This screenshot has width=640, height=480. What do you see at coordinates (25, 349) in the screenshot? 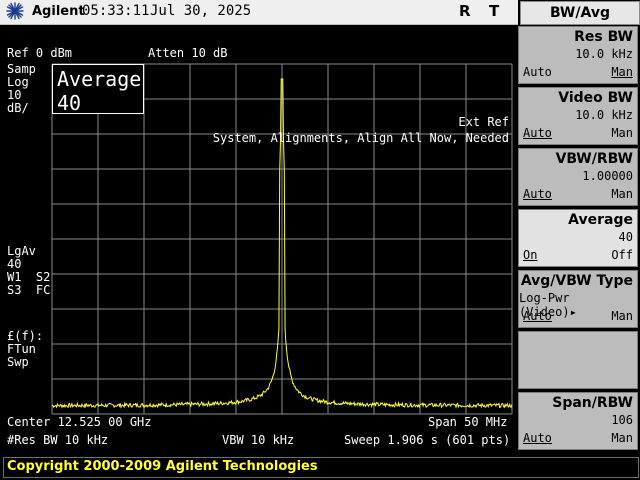
I see `correction-labels: £(f): FTun Swp` at bounding box center [25, 349].